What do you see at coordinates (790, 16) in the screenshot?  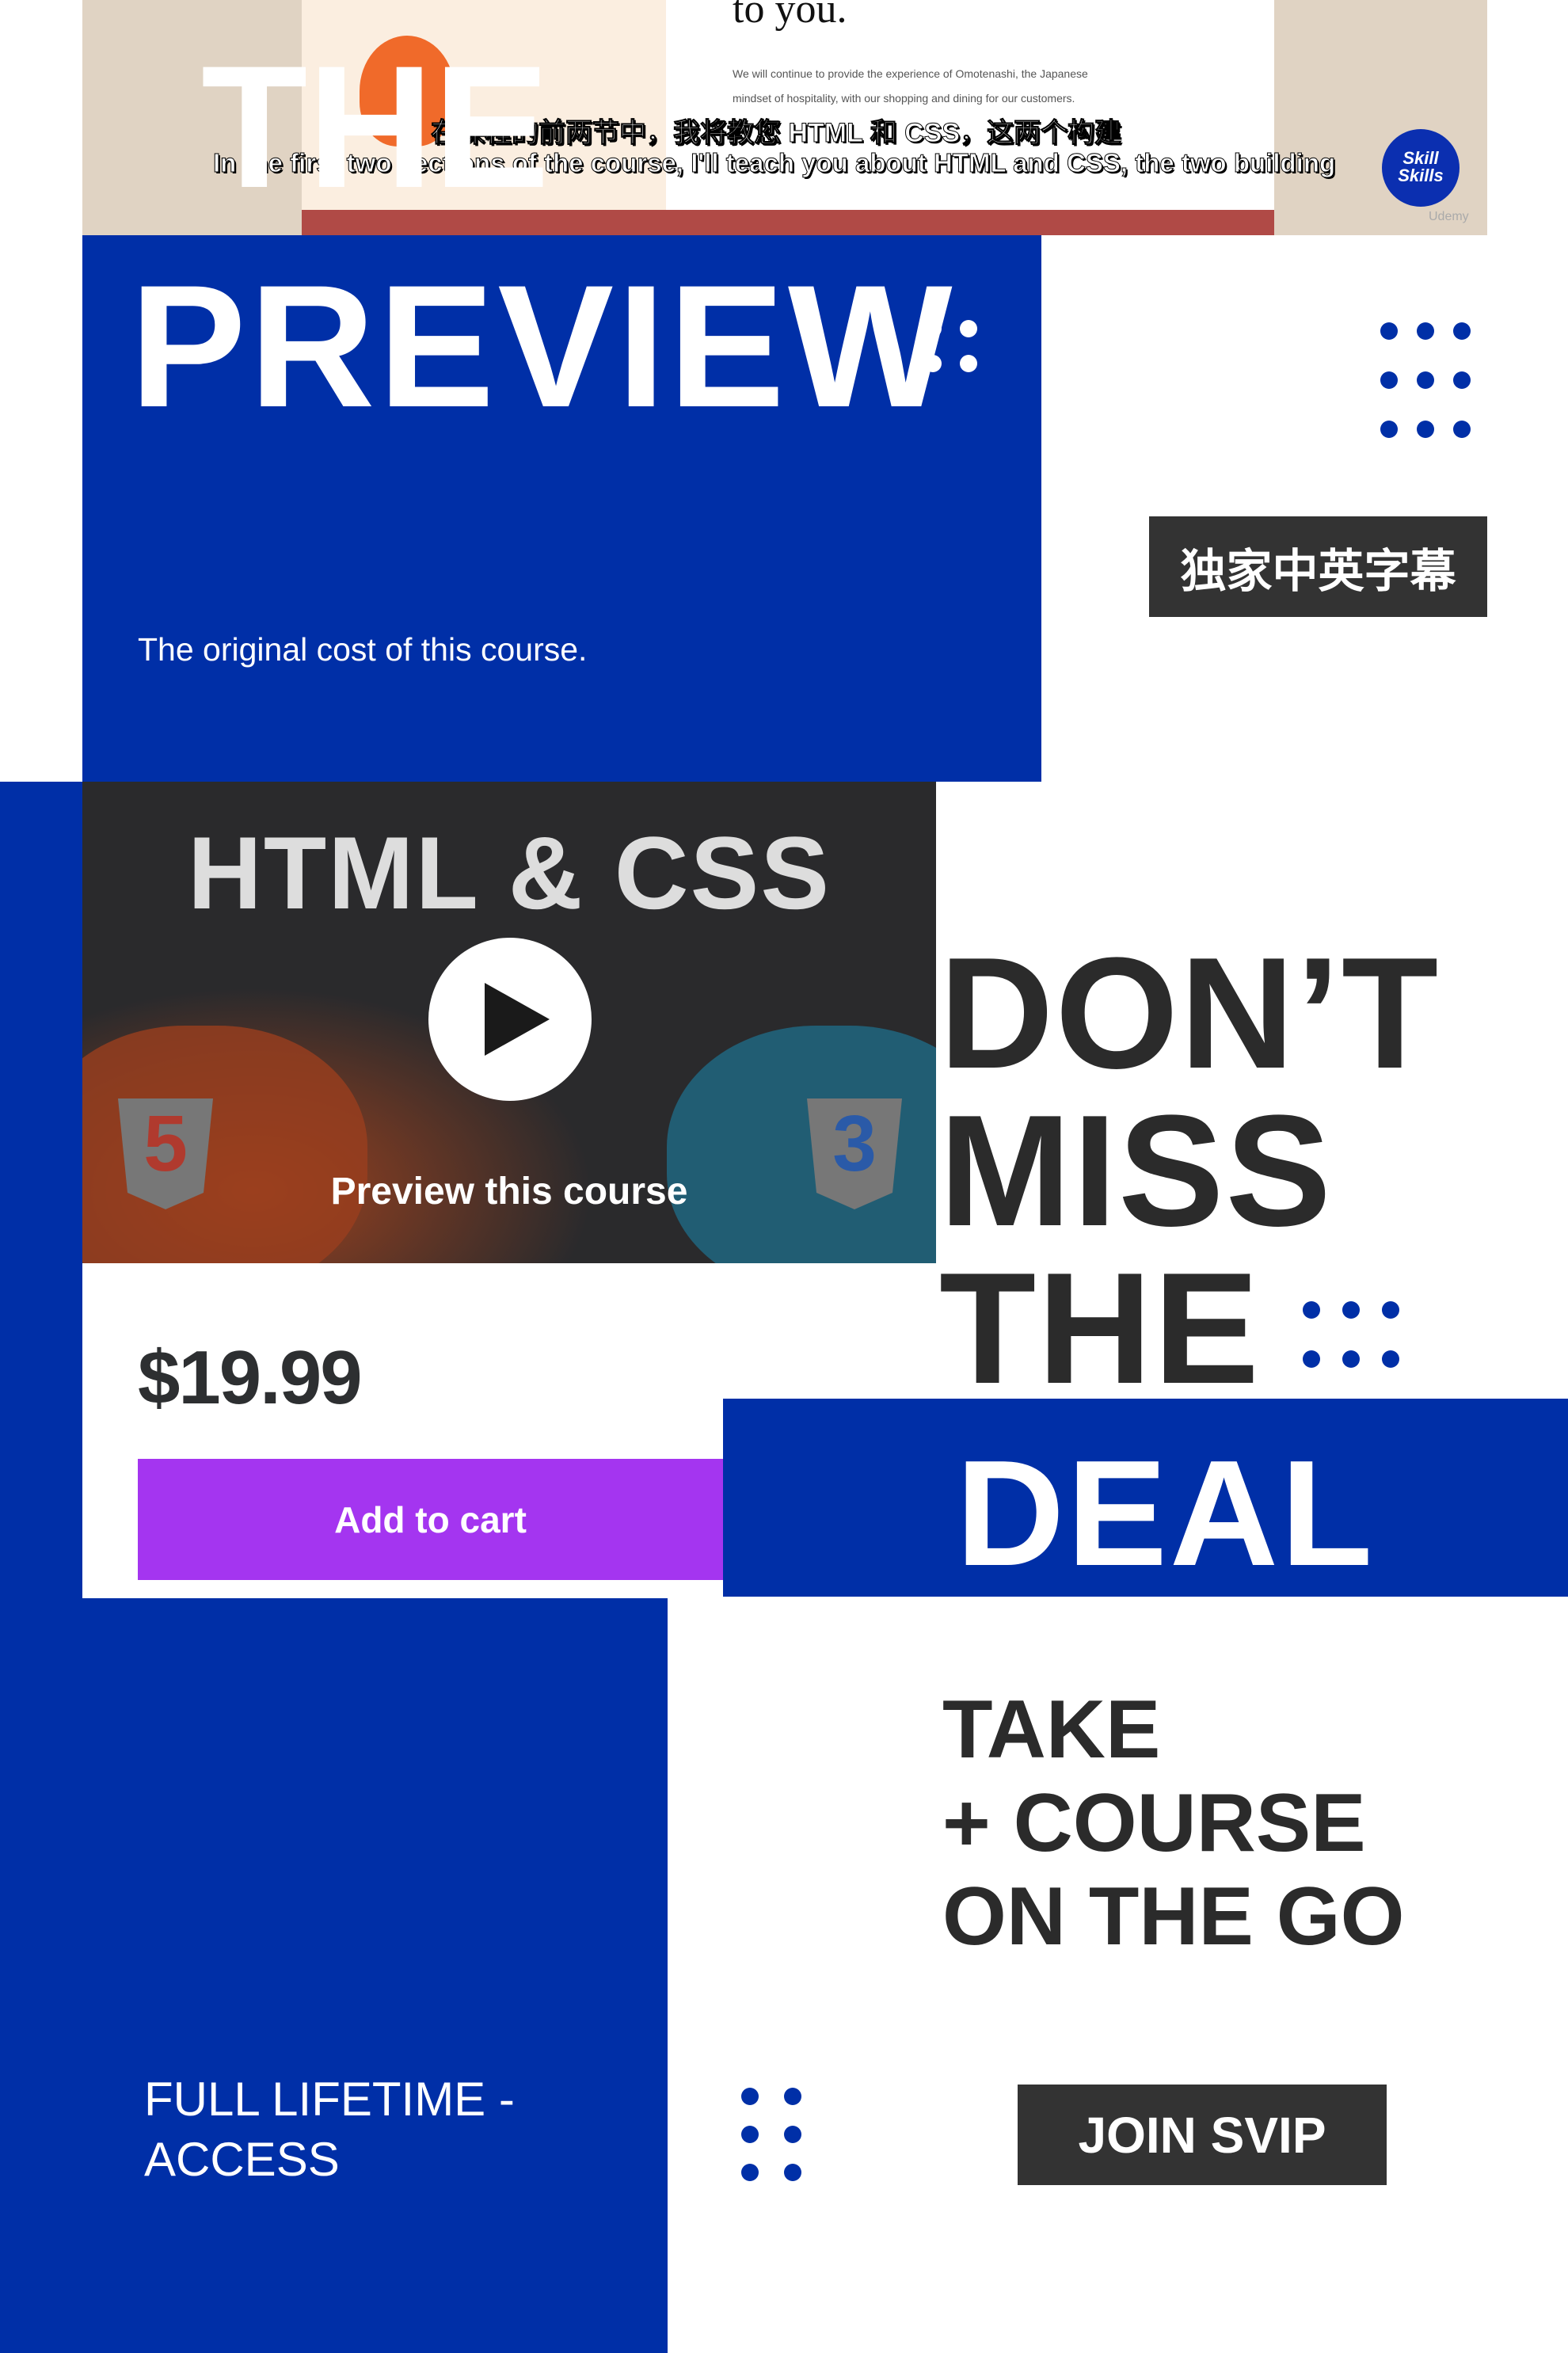 I see `hero-heading: to you.` at bounding box center [790, 16].